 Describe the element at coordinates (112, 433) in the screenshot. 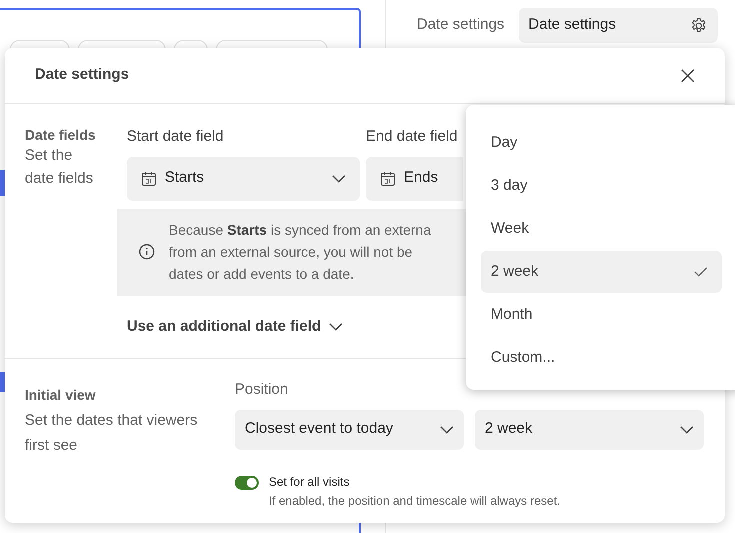

I see `section-description: Set the dates that viewers first see` at that location.